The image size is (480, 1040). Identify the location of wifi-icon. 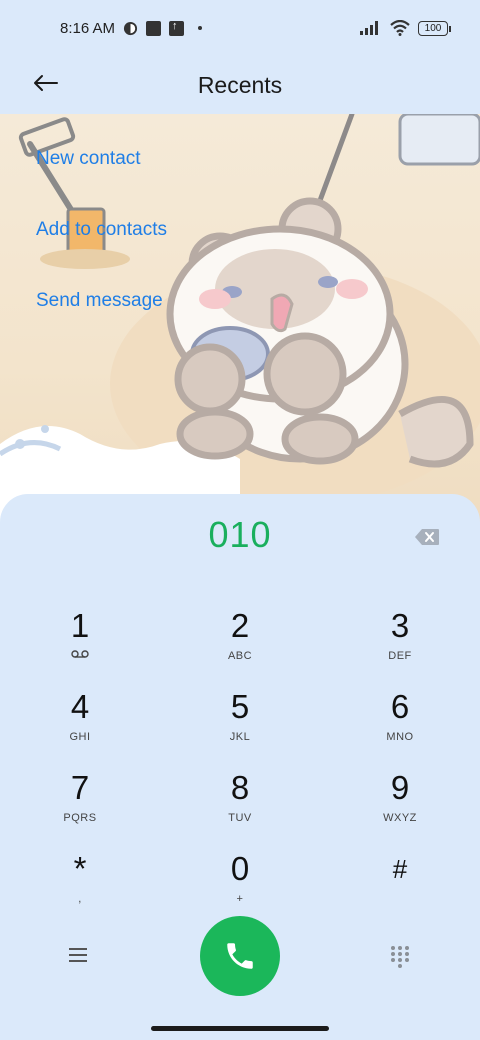
(400, 28).